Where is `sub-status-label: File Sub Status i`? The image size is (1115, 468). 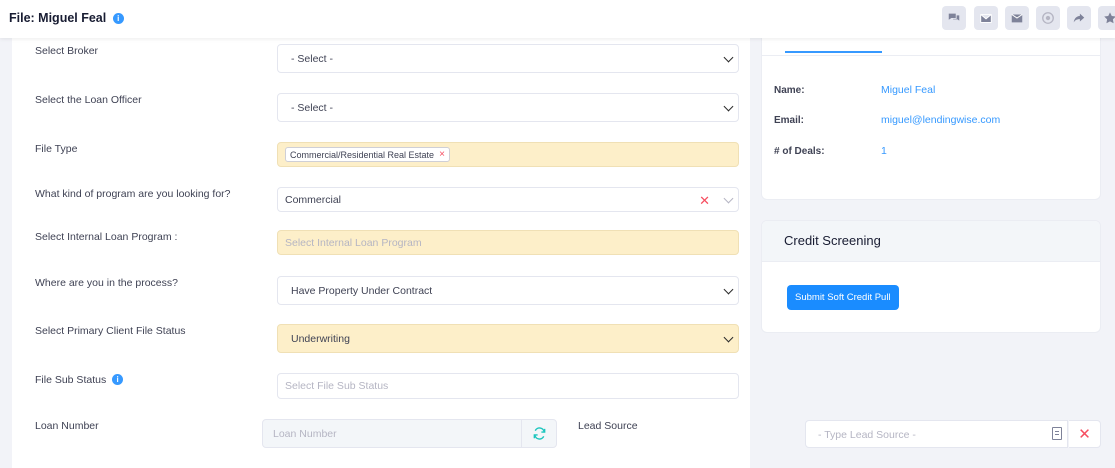 sub-status-label: File Sub Status i is located at coordinates (79, 380).